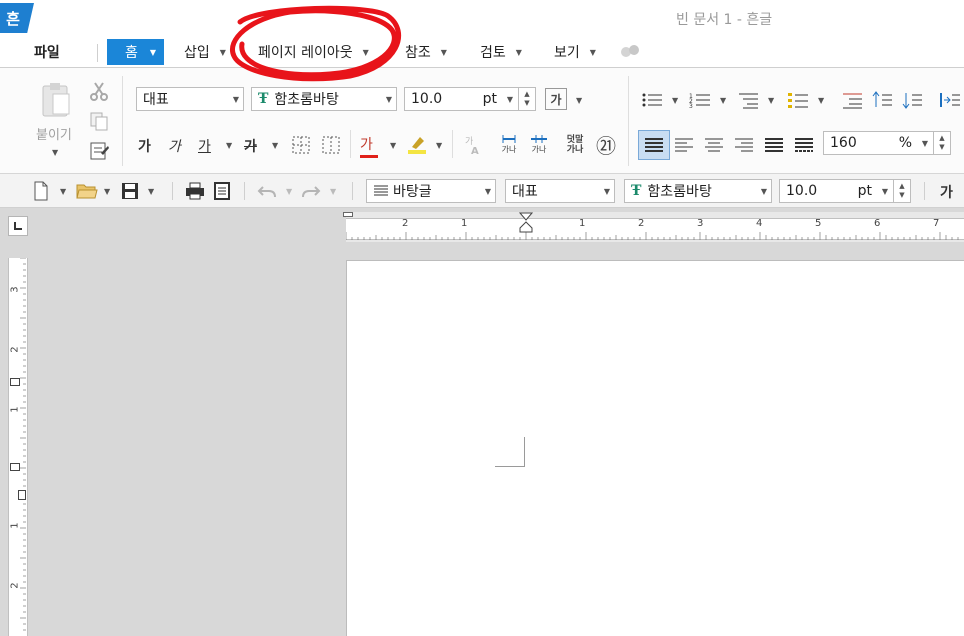 Image resolution: width=964 pixels, height=636 pixels. I want to click on indent-icon, so click(950, 100).